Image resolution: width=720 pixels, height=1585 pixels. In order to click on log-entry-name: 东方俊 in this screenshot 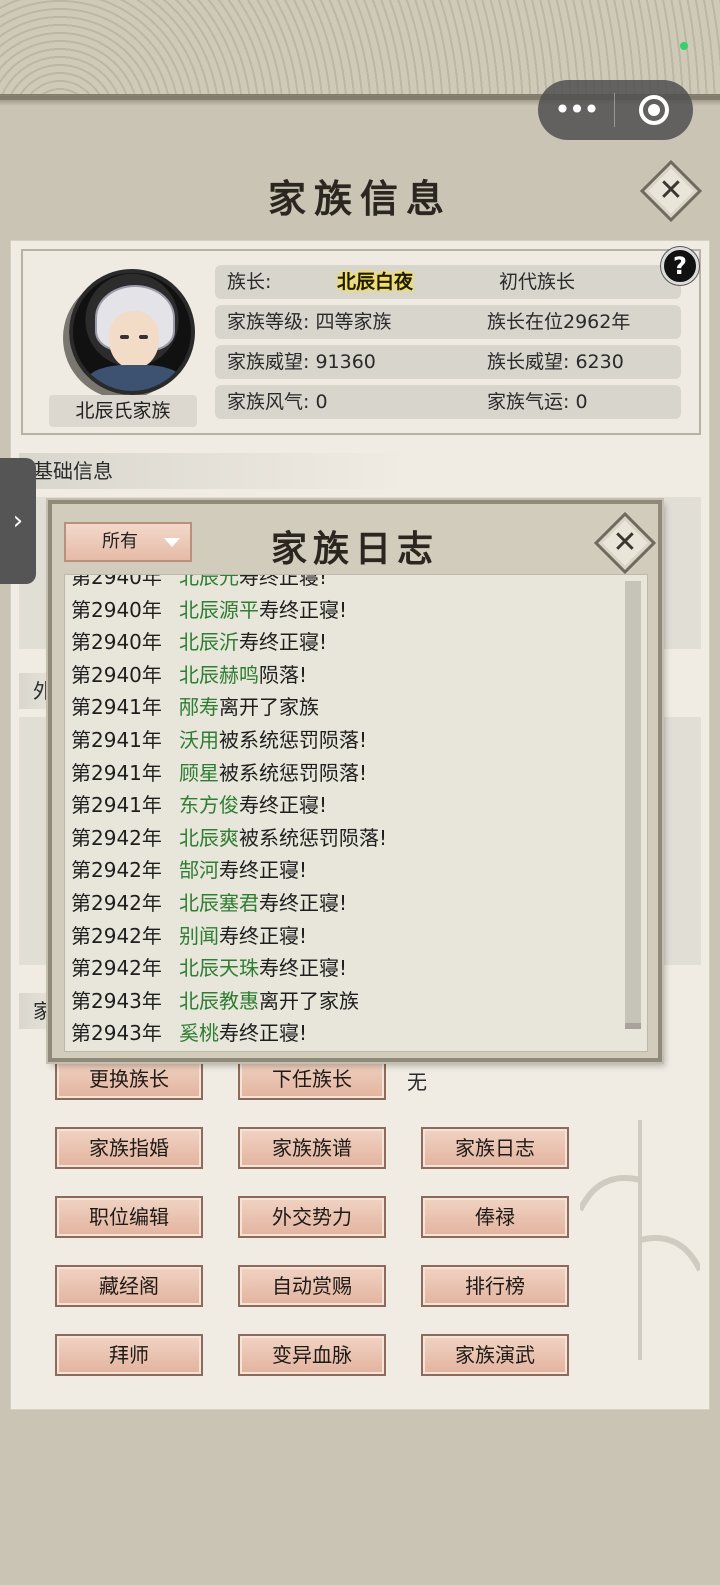, I will do `click(209, 805)`.